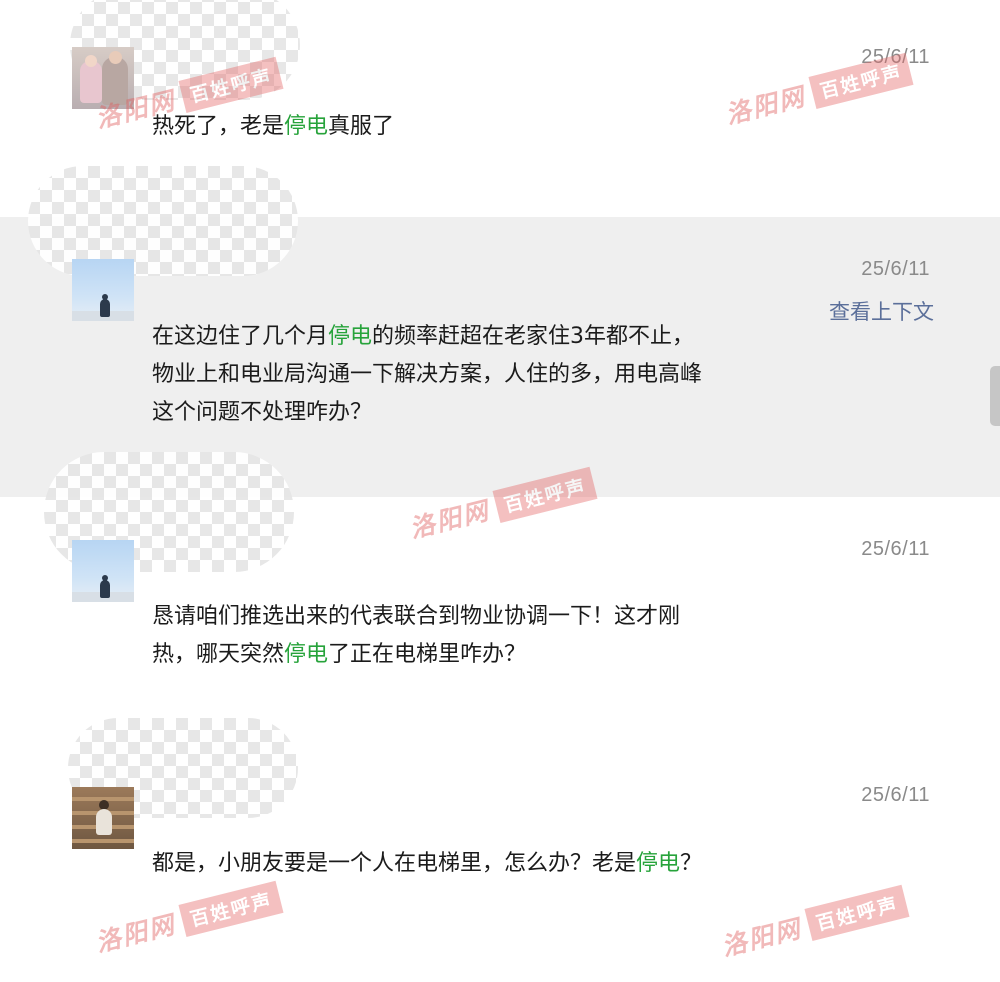  I want to click on scrollbar-thumb, so click(995, 396).